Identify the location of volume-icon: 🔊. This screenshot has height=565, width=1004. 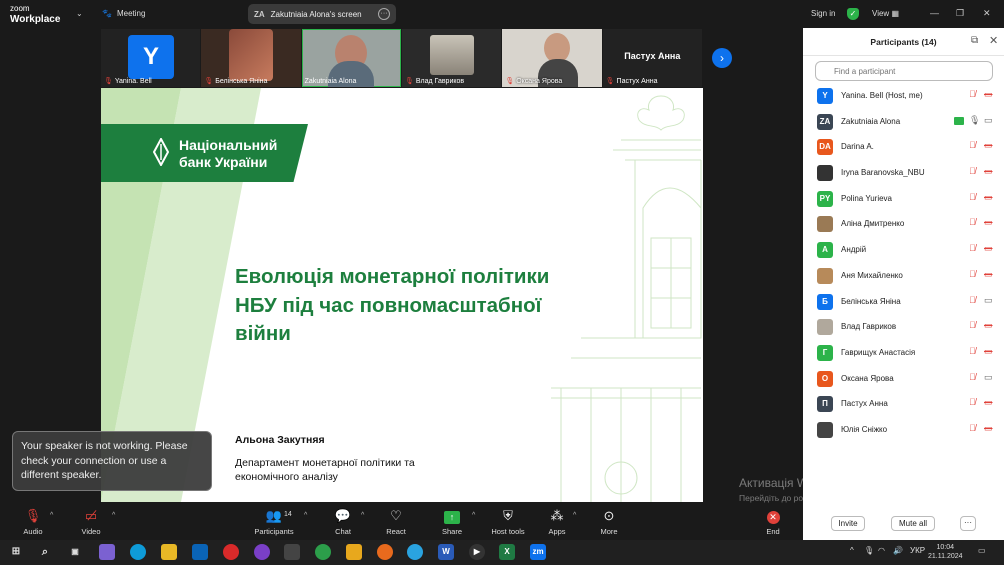
(898, 550).